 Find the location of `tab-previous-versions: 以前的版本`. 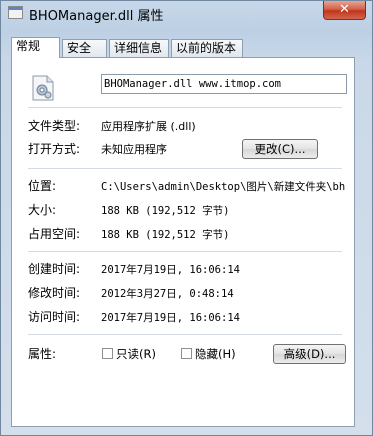

tab-previous-versions: 以前的版本 is located at coordinates (207, 48).